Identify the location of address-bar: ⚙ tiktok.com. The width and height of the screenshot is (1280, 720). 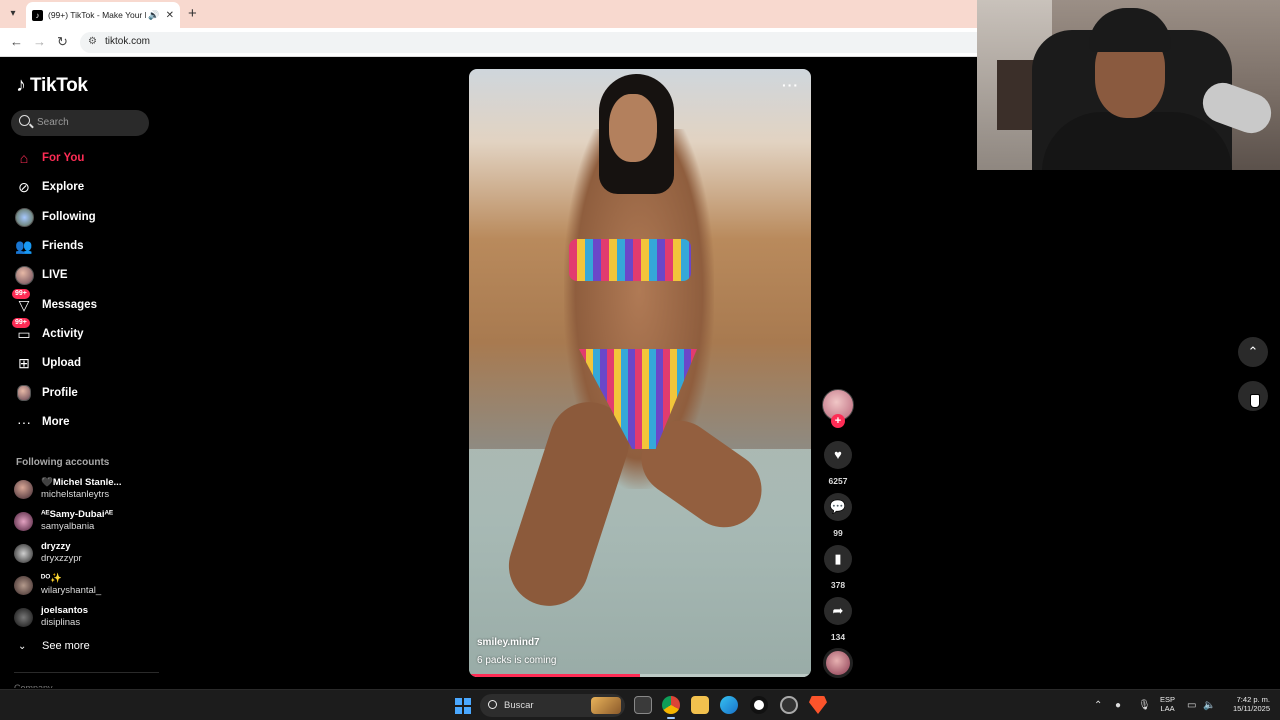
(528, 42).